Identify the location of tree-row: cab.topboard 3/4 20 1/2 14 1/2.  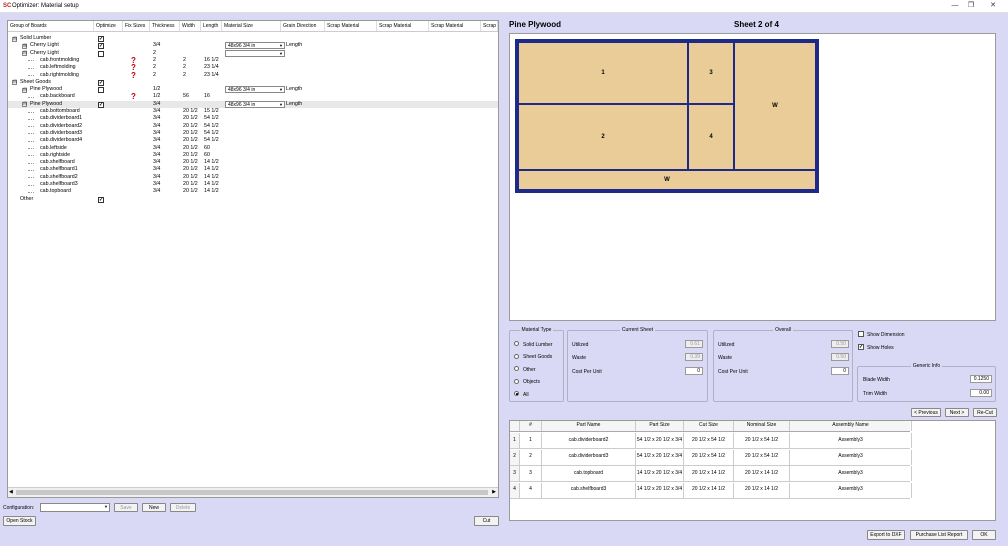
(253, 191).